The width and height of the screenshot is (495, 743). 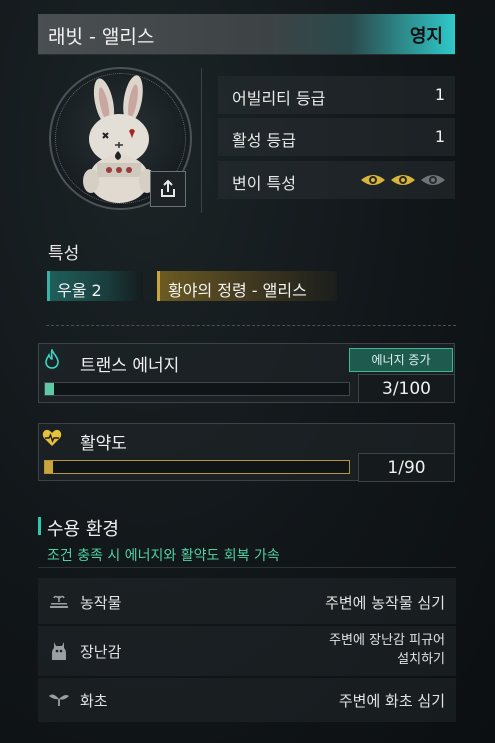 I want to click on stat-label: 활성 등급, so click(x=264, y=140).